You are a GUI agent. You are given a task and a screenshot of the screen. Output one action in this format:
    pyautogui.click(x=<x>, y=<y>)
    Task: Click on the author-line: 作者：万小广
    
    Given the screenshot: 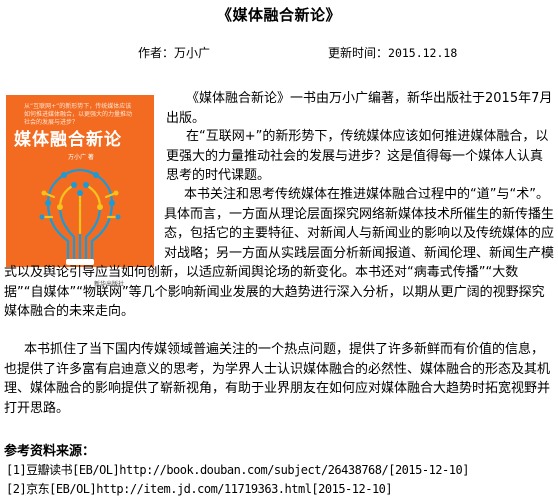 What is the action you would take?
    pyautogui.click(x=174, y=52)
    